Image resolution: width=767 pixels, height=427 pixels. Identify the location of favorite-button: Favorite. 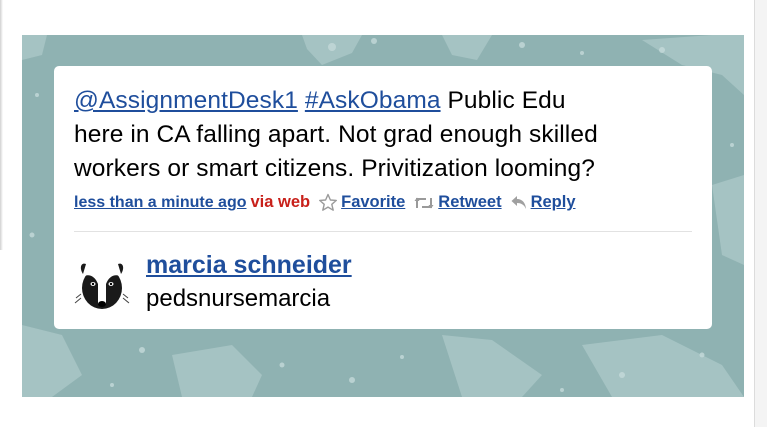
(361, 202).